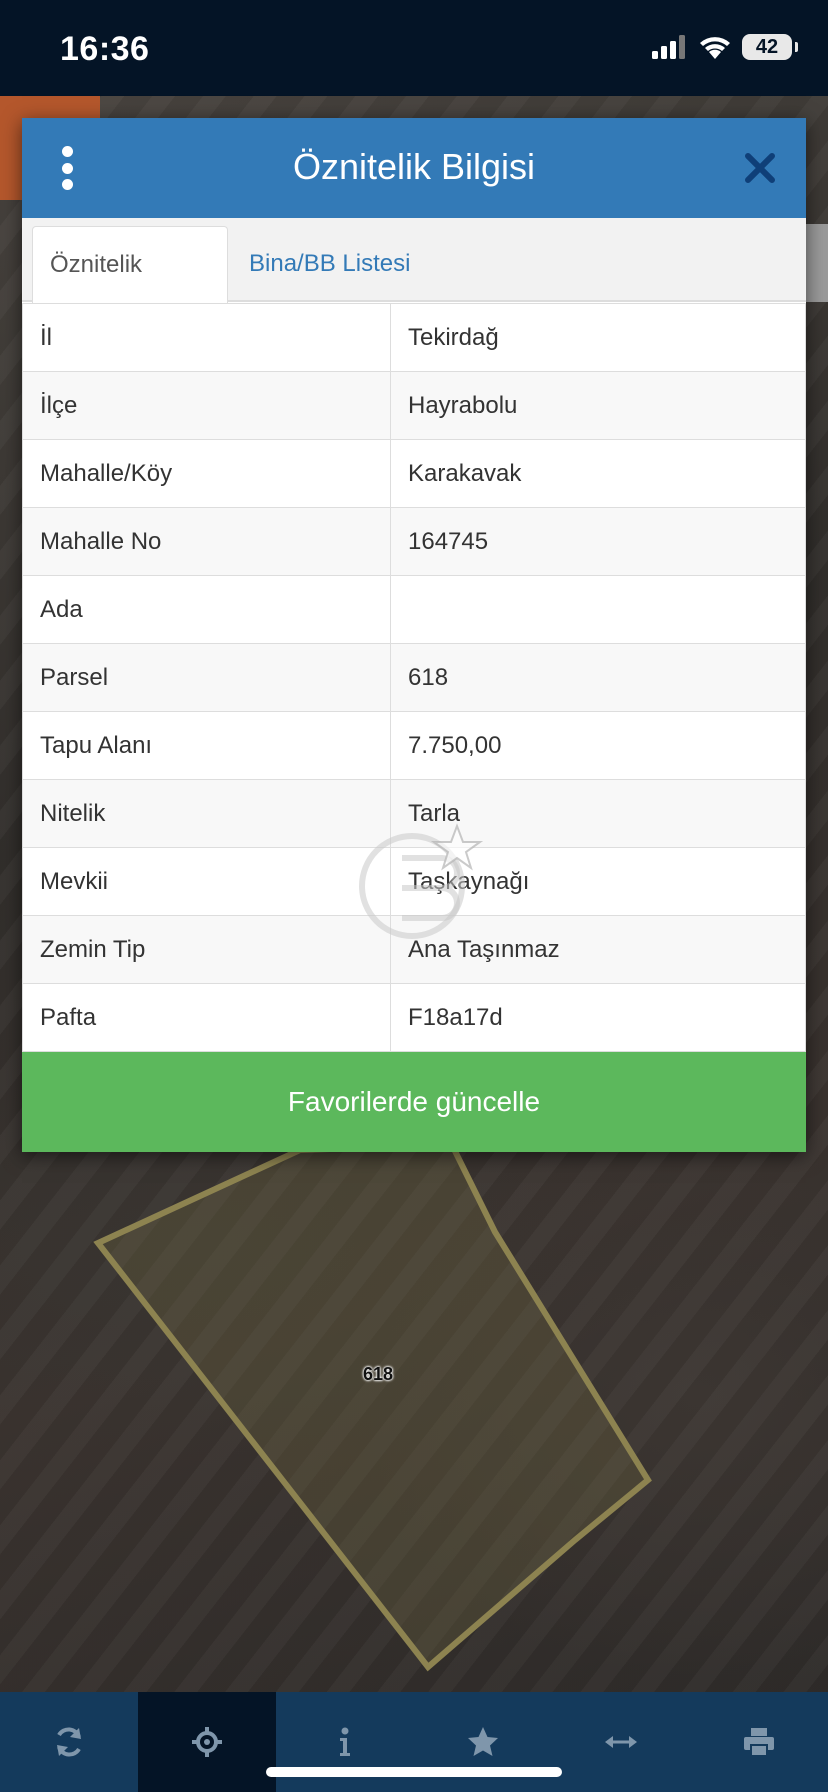 Image resolution: width=828 pixels, height=1792 pixels. Describe the element at coordinates (598, 881) in the screenshot. I see `attribute-value: Taşkaynağı` at that location.